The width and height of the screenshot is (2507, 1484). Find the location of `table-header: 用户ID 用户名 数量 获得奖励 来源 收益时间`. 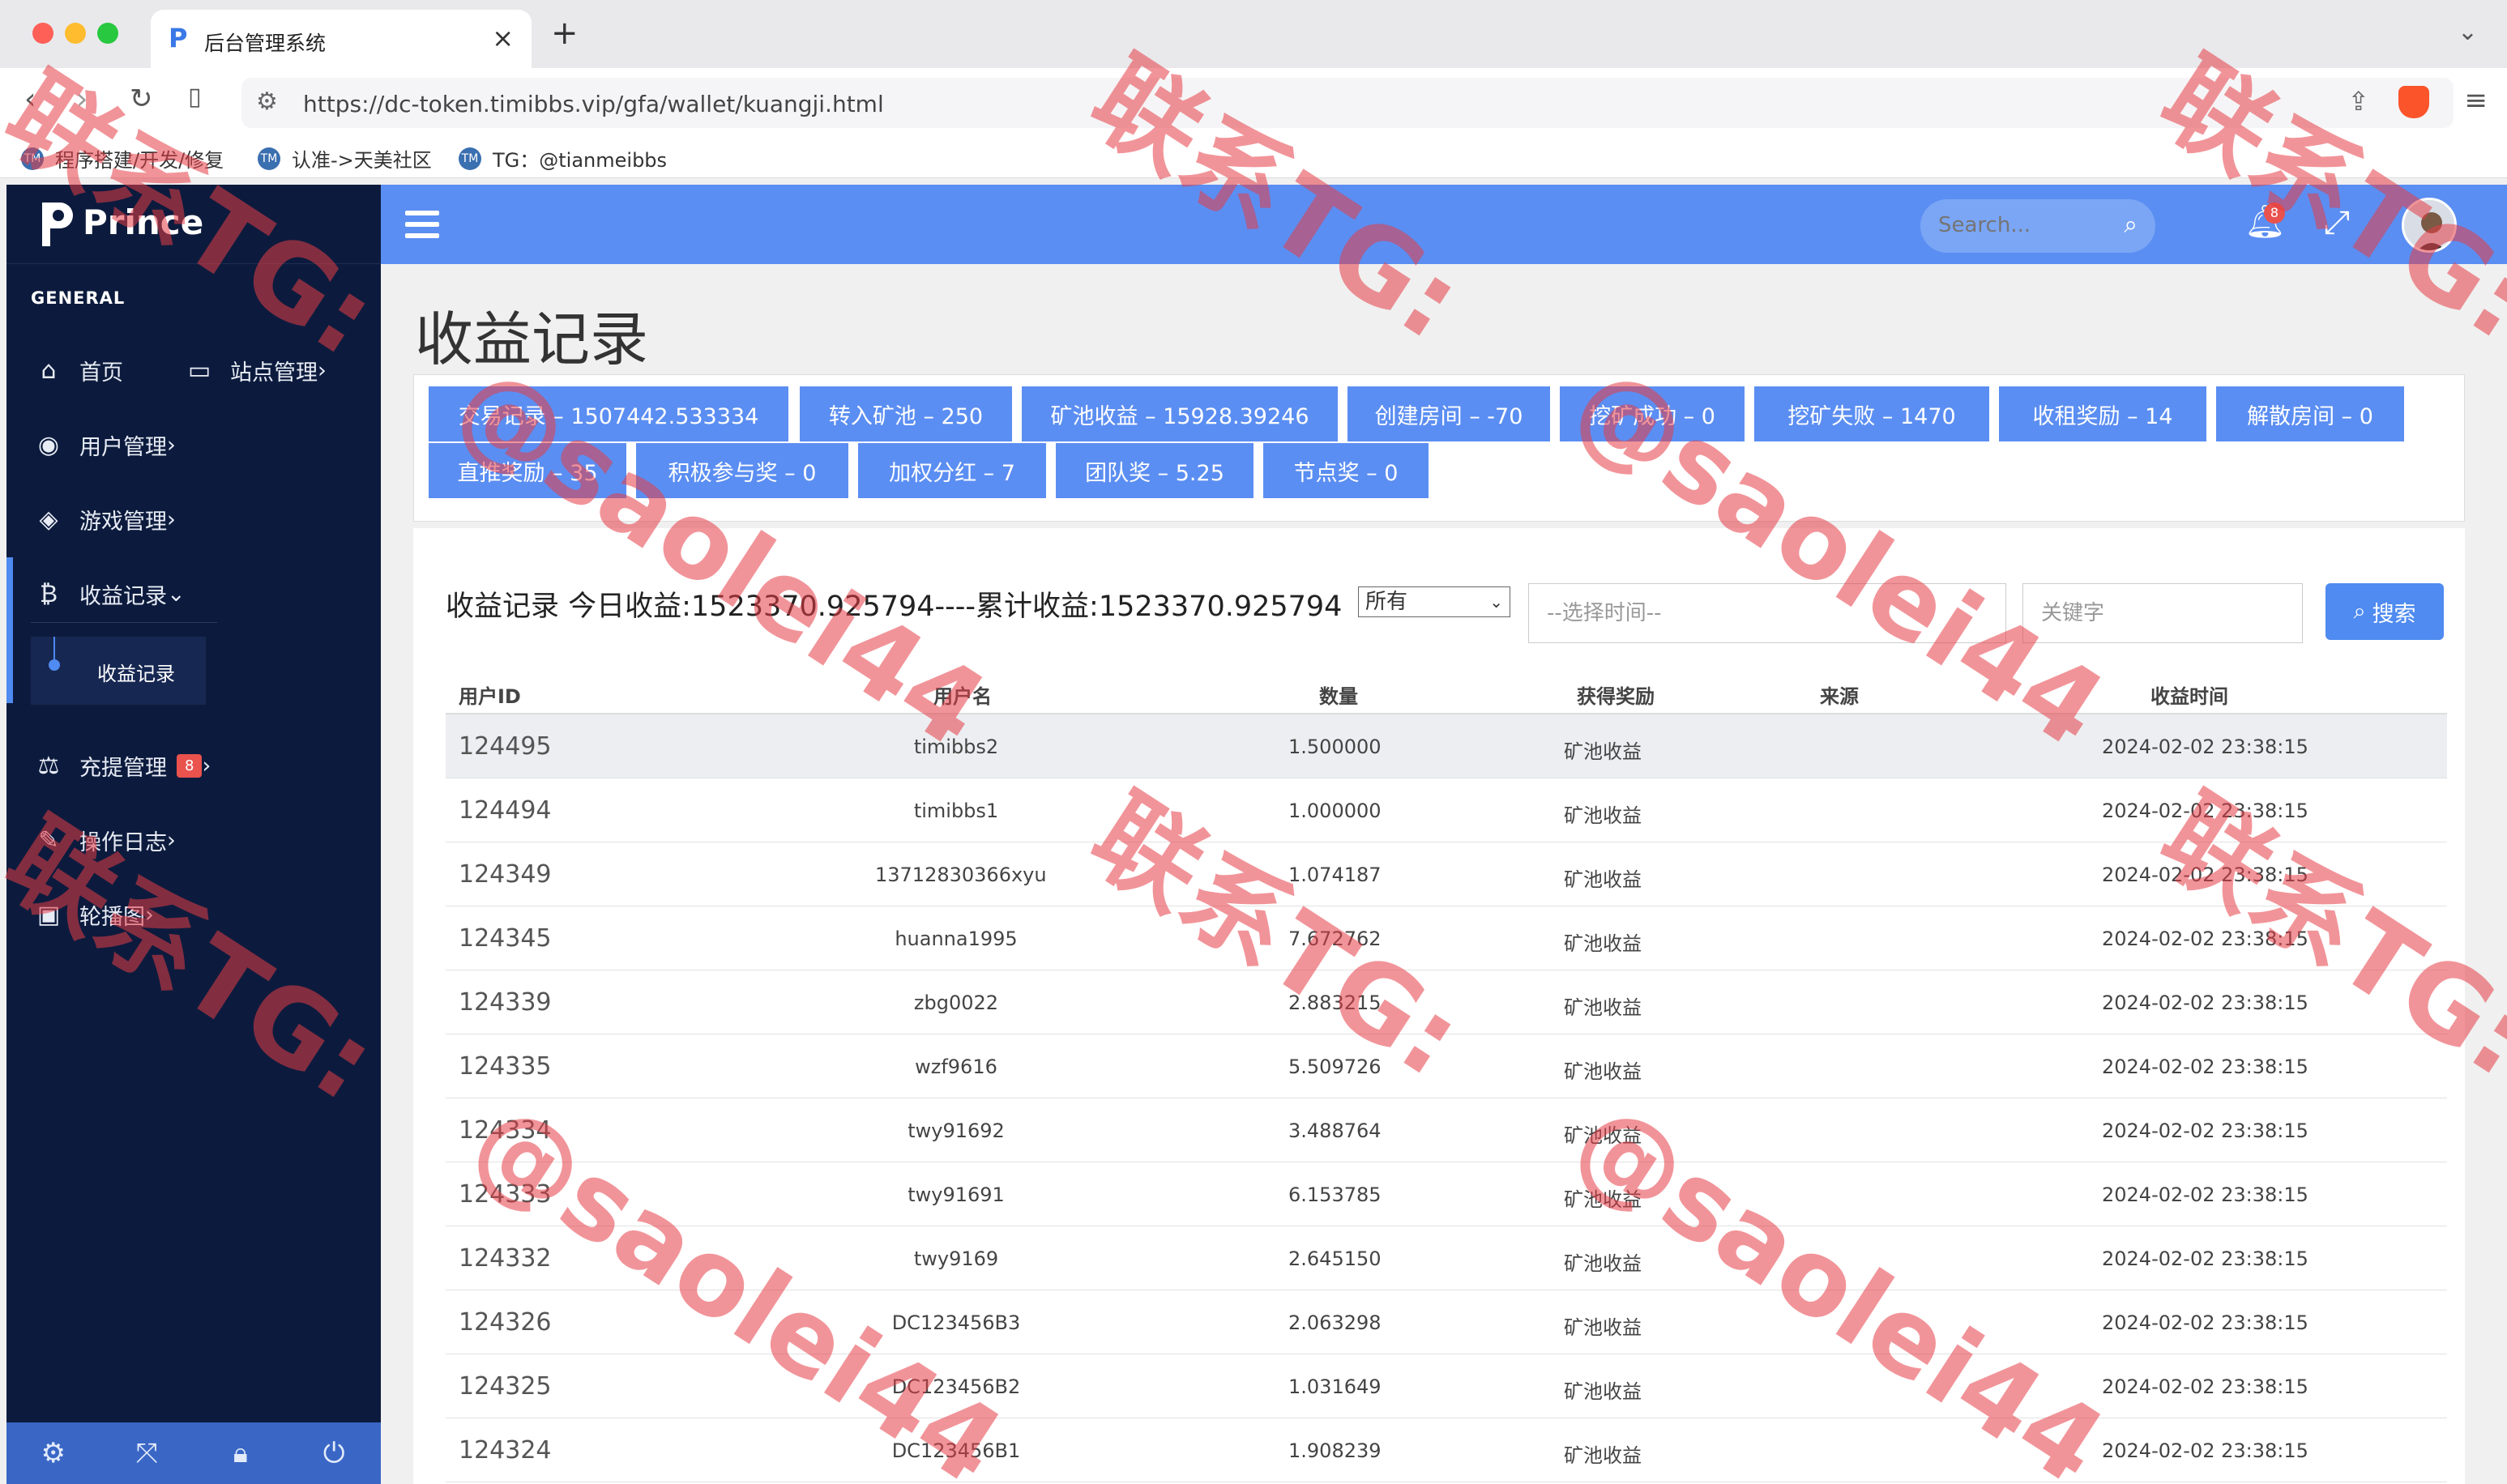

table-header: 用户ID 用户名 数量 获得奖励 来源 收益时间 is located at coordinates (1446, 691).